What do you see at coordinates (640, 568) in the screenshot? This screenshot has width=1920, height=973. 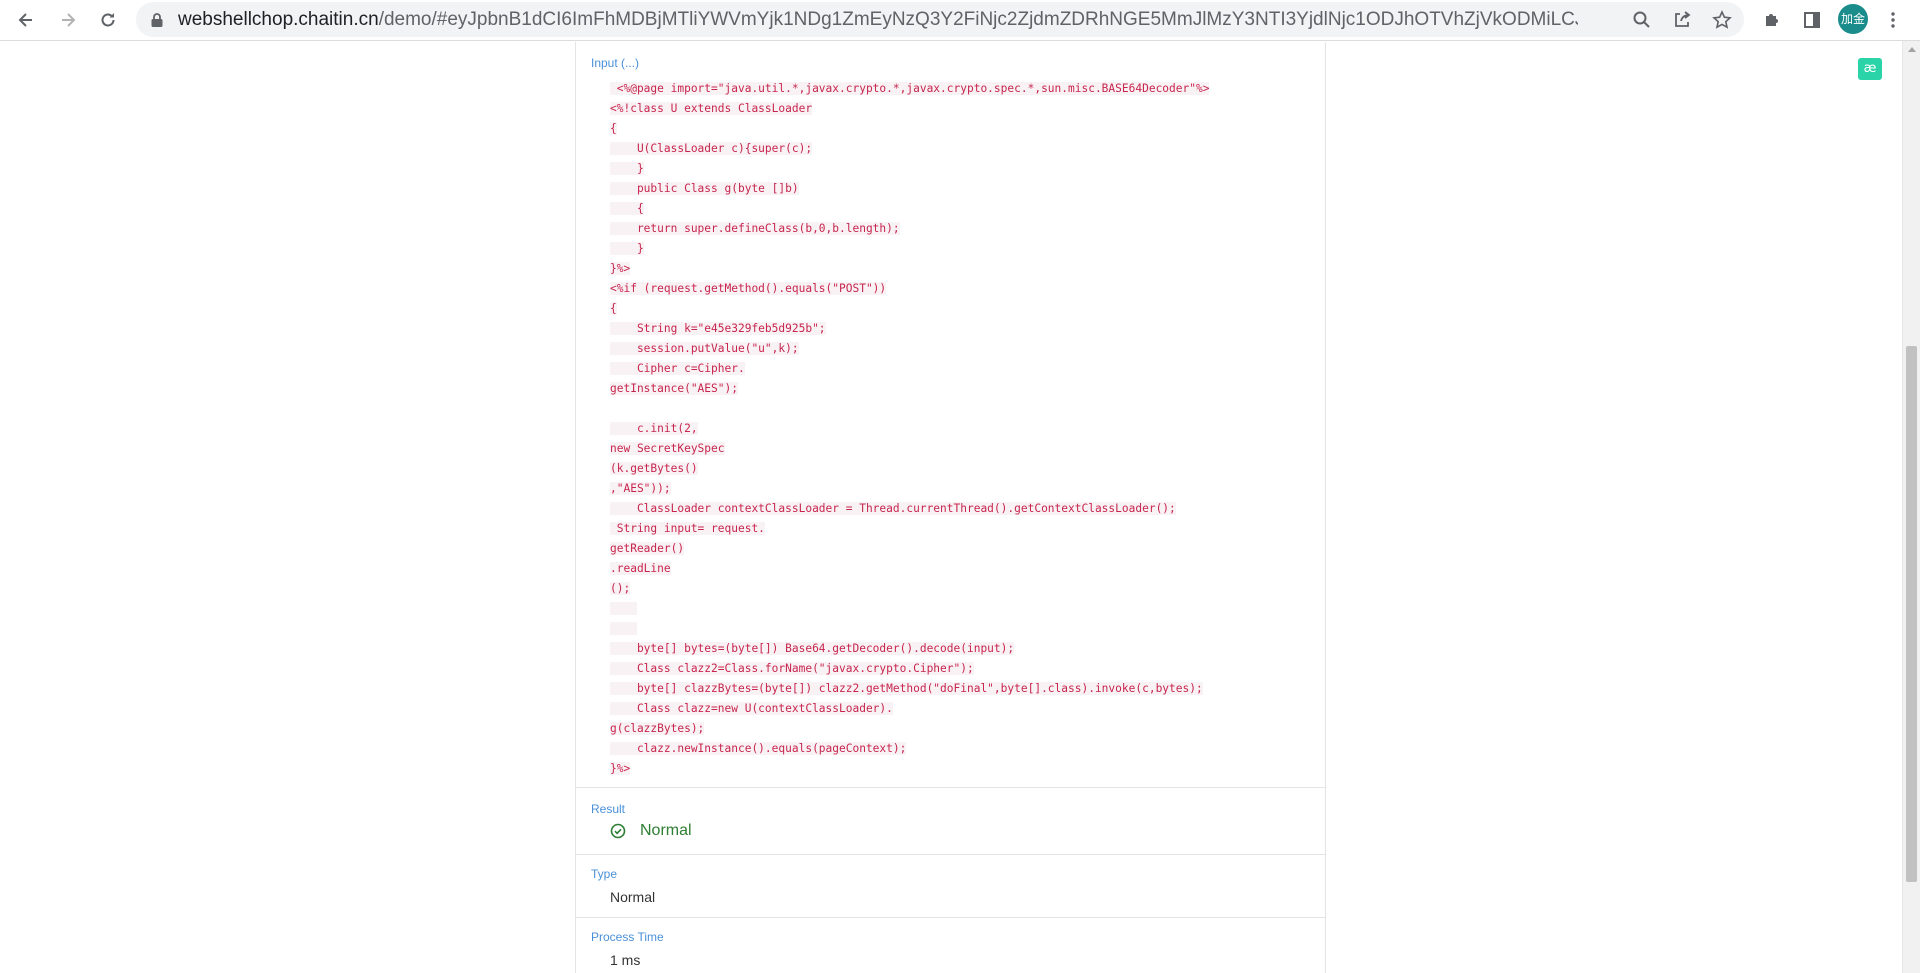 I see `code-line-text: .readLine` at bounding box center [640, 568].